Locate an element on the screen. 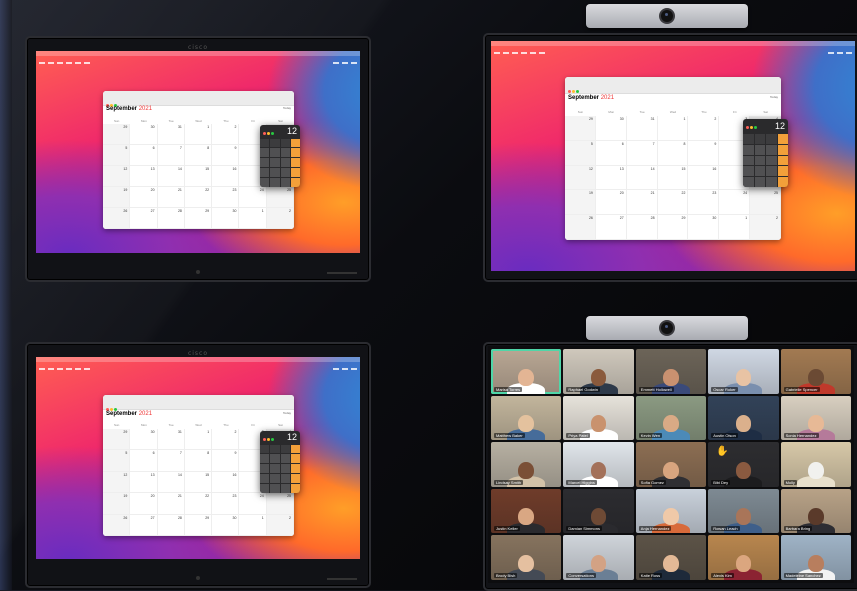 The height and width of the screenshot is (591, 857). calendar-day-cell: 7 is located at coordinates (171, 156).